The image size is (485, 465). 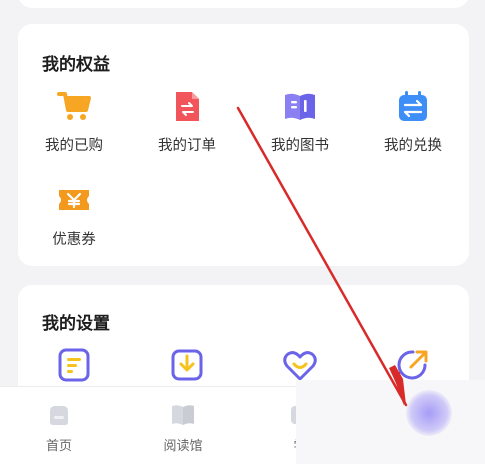 I want to click on settings-item-download, so click(x=187, y=365).